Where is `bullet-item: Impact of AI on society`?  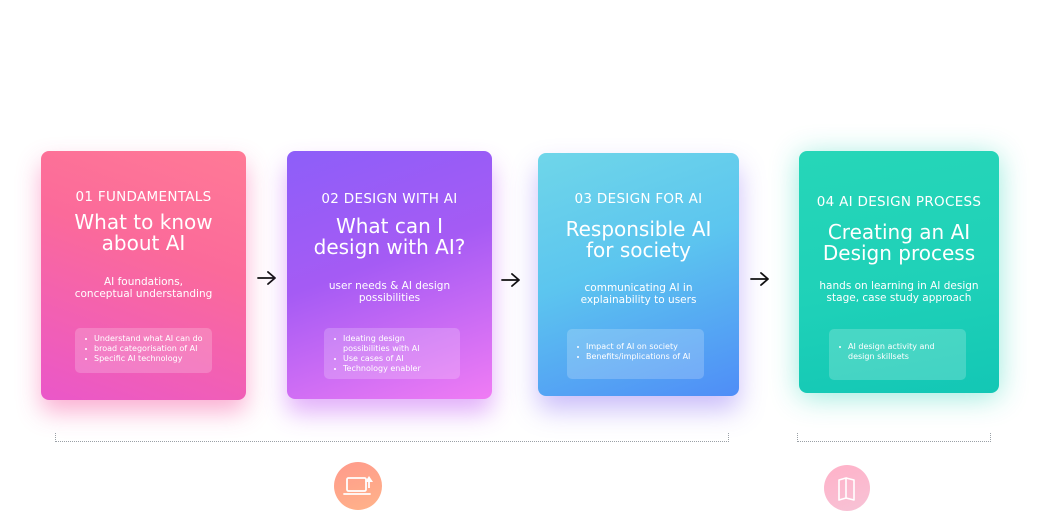
bullet-item: Impact of AI on society is located at coordinates (636, 347).